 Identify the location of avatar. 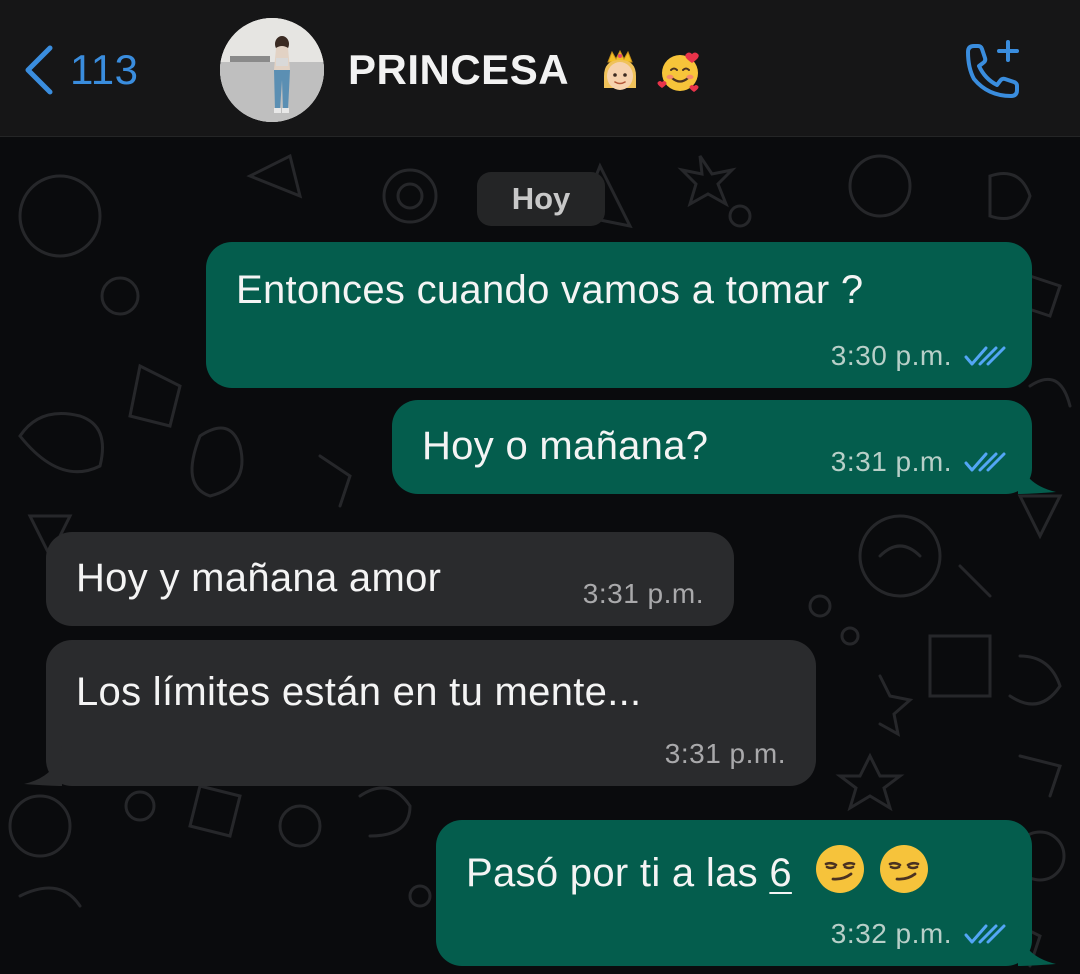
(272, 70).